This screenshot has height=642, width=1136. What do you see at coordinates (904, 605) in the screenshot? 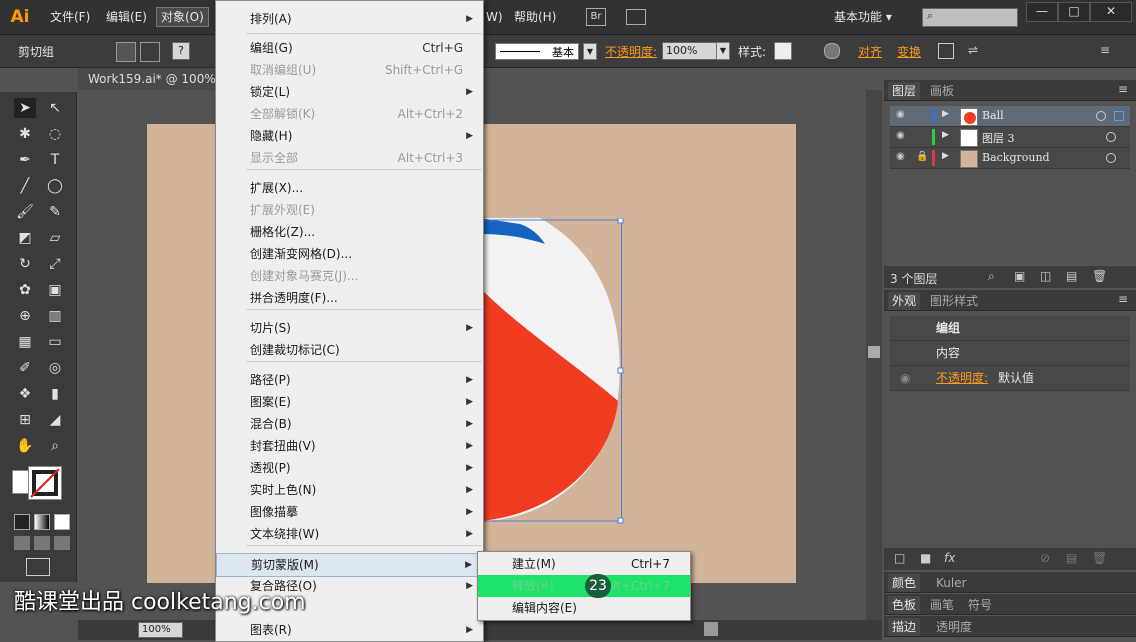
I see `tab-swatches: 色板` at bounding box center [904, 605].